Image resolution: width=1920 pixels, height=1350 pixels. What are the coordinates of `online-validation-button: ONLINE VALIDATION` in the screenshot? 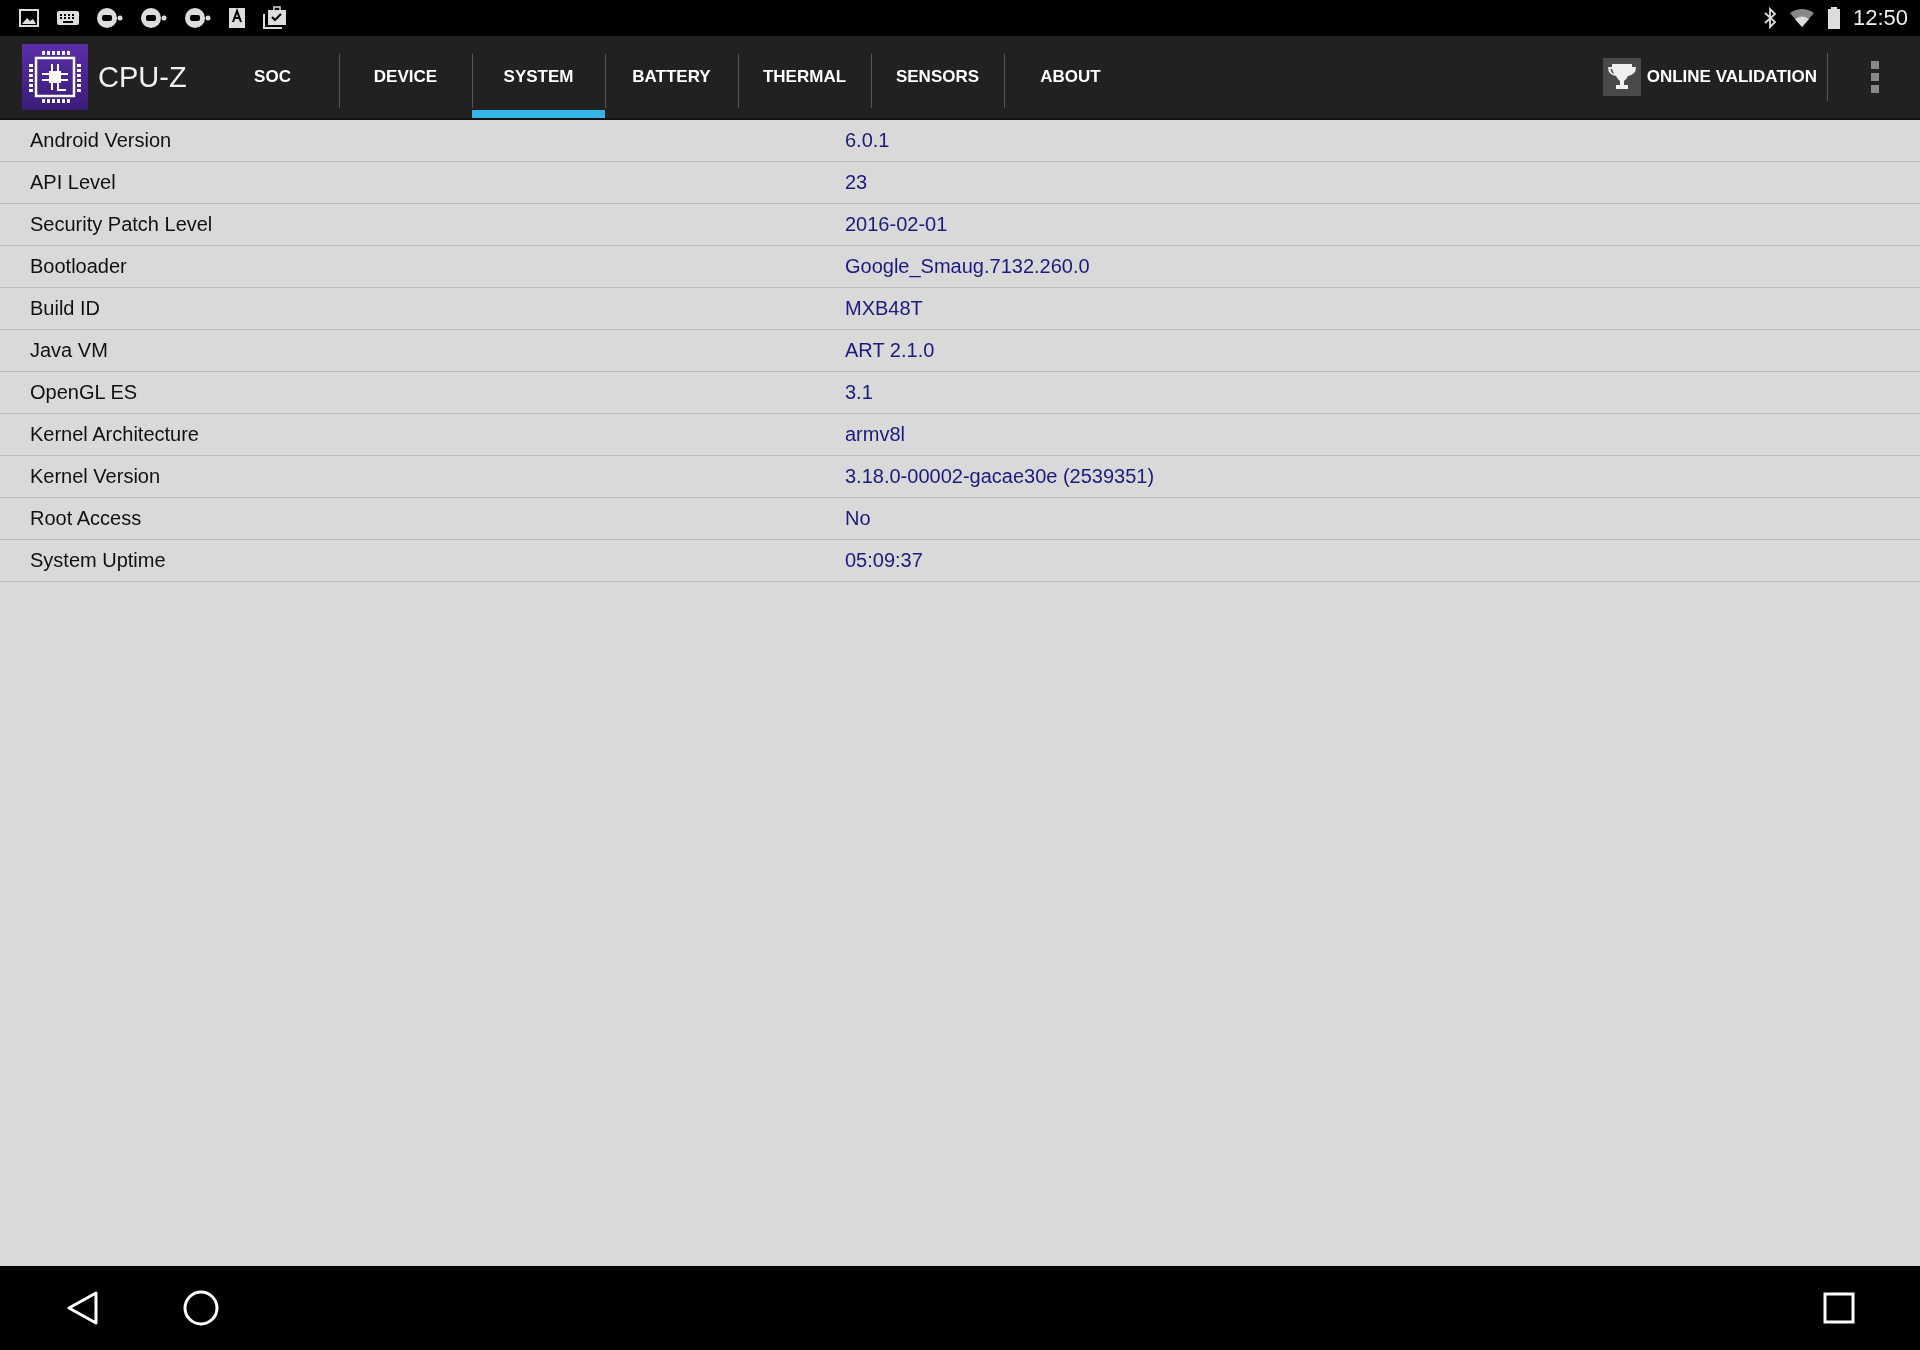 It's located at (1714, 77).